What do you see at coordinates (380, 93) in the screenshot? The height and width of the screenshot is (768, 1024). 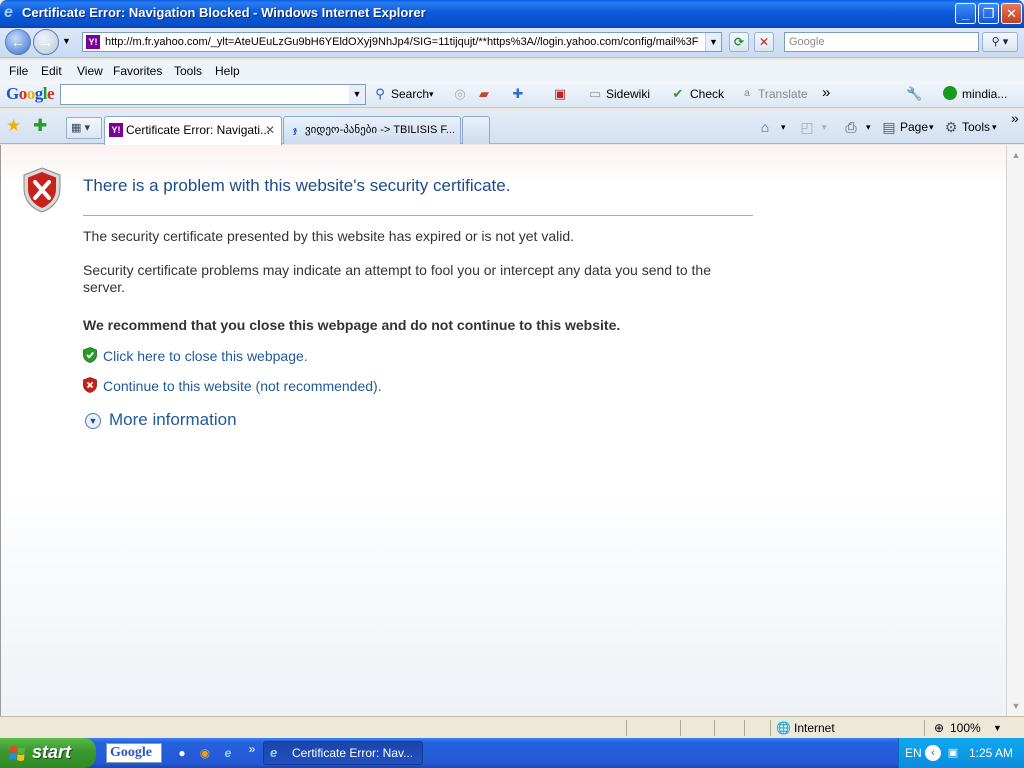 I see `google-search-icon: ⚲` at bounding box center [380, 93].